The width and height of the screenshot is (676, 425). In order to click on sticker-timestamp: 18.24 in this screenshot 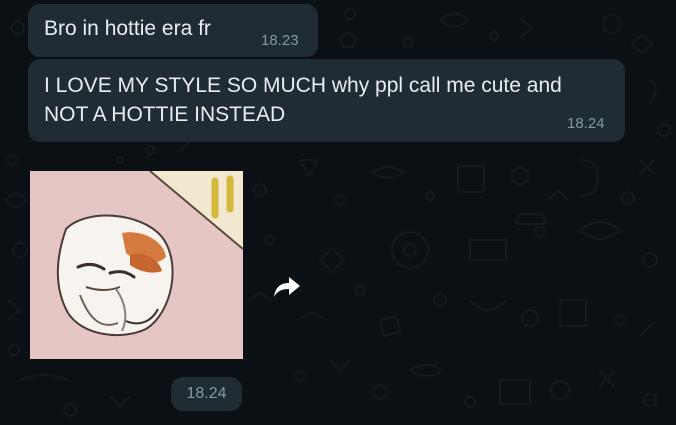, I will do `click(206, 393)`.